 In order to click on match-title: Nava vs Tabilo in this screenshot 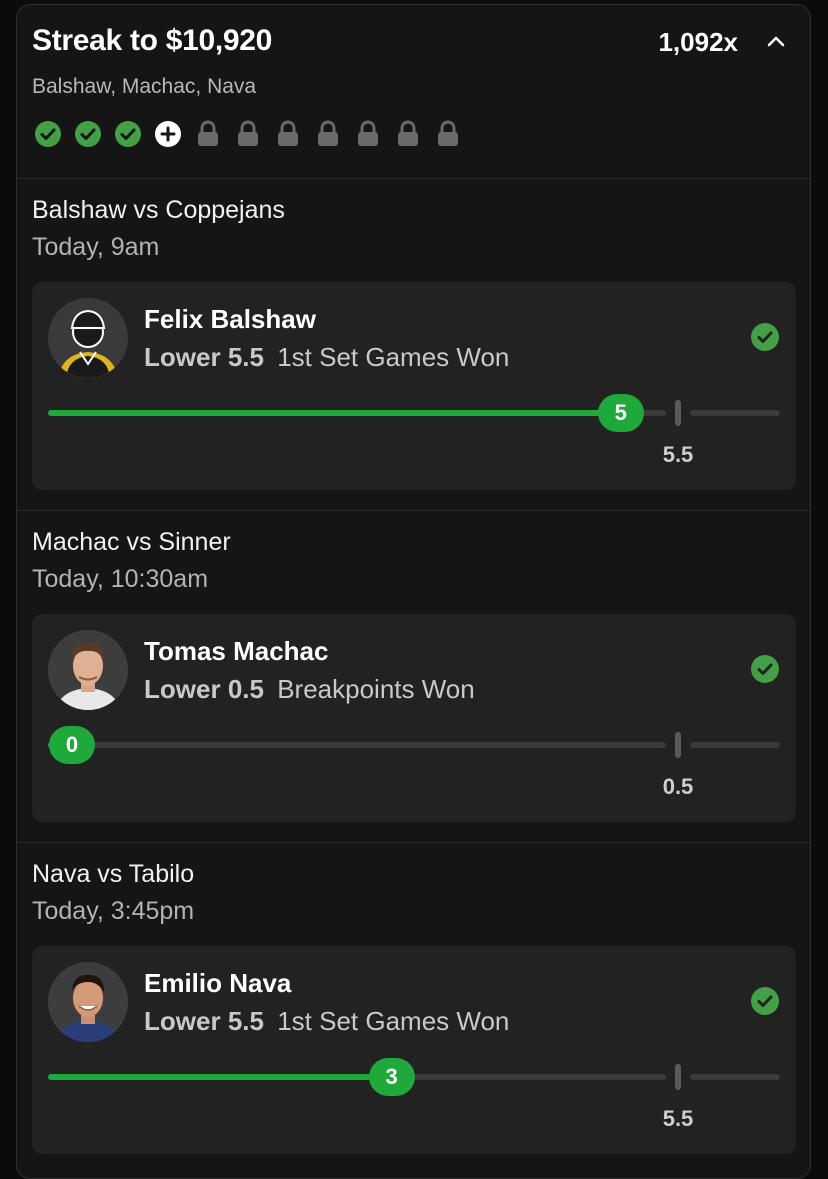, I will do `click(113, 874)`.